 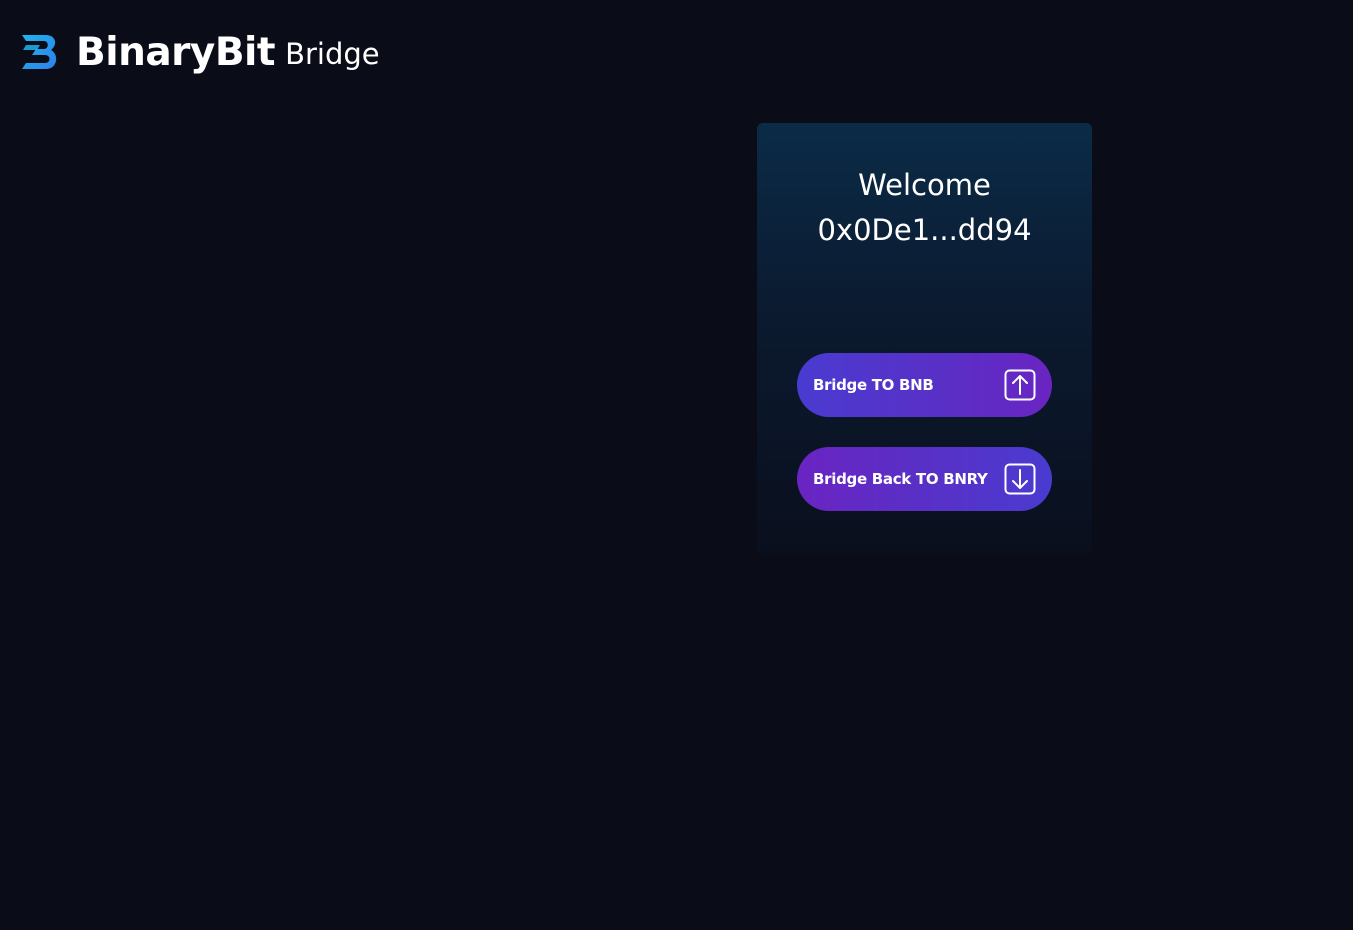 What do you see at coordinates (873, 385) in the screenshot?
I see `bridge-to-bnb-label: Bridge TO BNB` at bounding box center [873, 385].